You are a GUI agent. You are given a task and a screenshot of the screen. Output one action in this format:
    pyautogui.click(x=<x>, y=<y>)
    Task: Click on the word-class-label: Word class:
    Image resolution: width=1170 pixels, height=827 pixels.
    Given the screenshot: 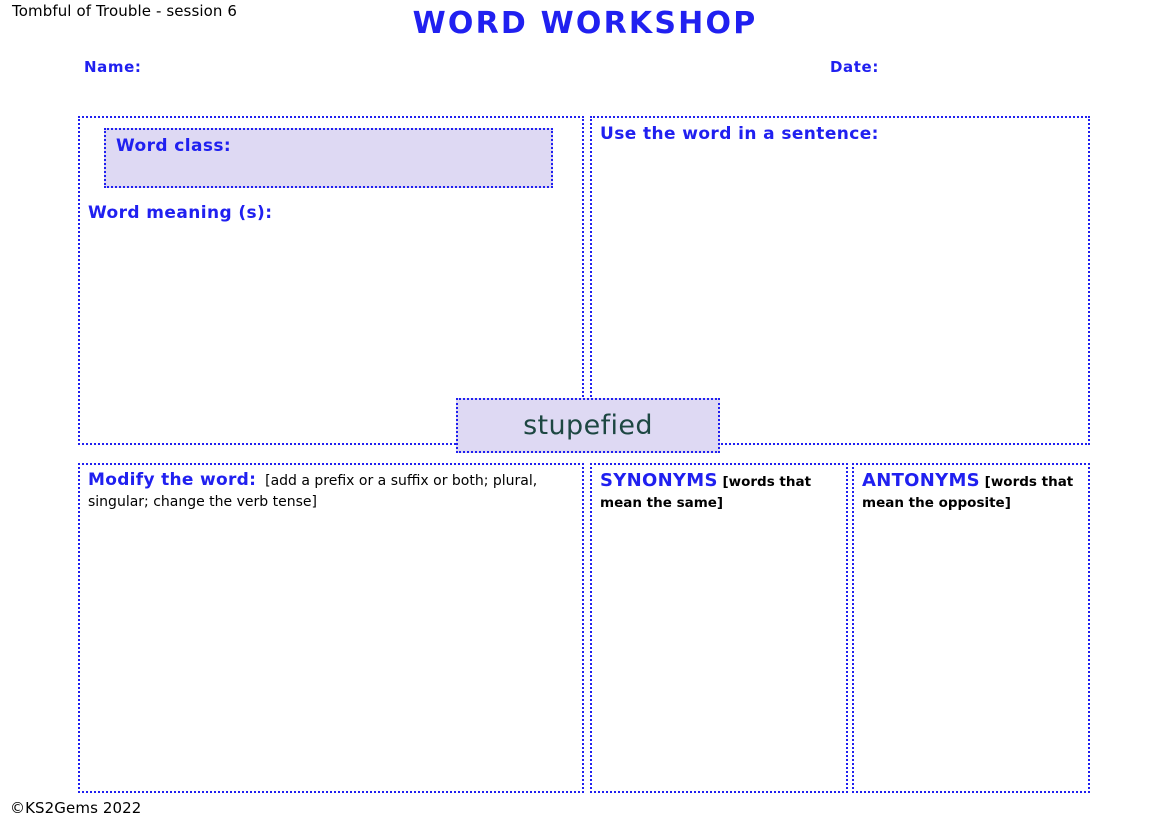 What is the action you would take?
    pyautogui.click(x=174, y=146)
    